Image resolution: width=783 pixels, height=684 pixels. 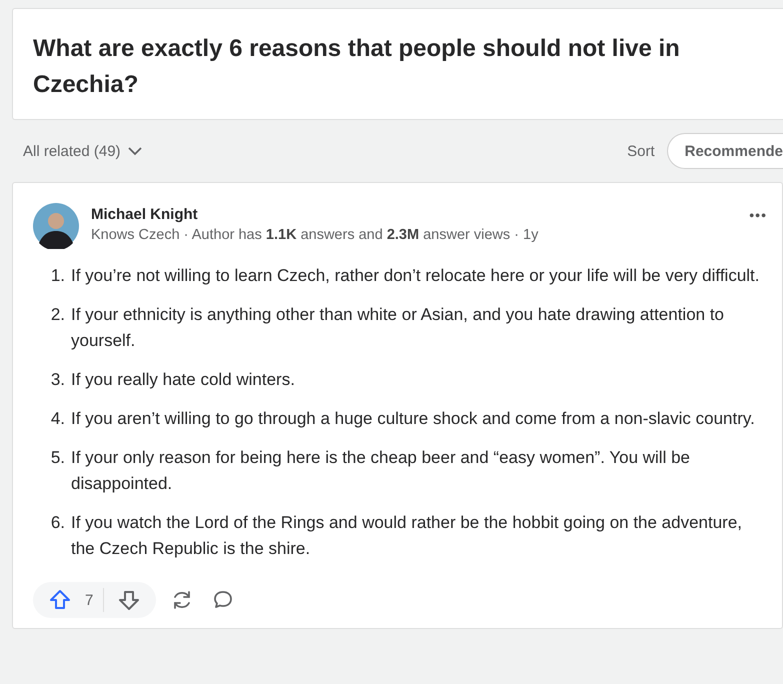 What do you see at coordinates (398, 328) in the screenshot?
I see `answer-text: If your ethnicity is anything other than white or Asian, and you hate drawing attention to yourself.` at bounding box center [398, 328].